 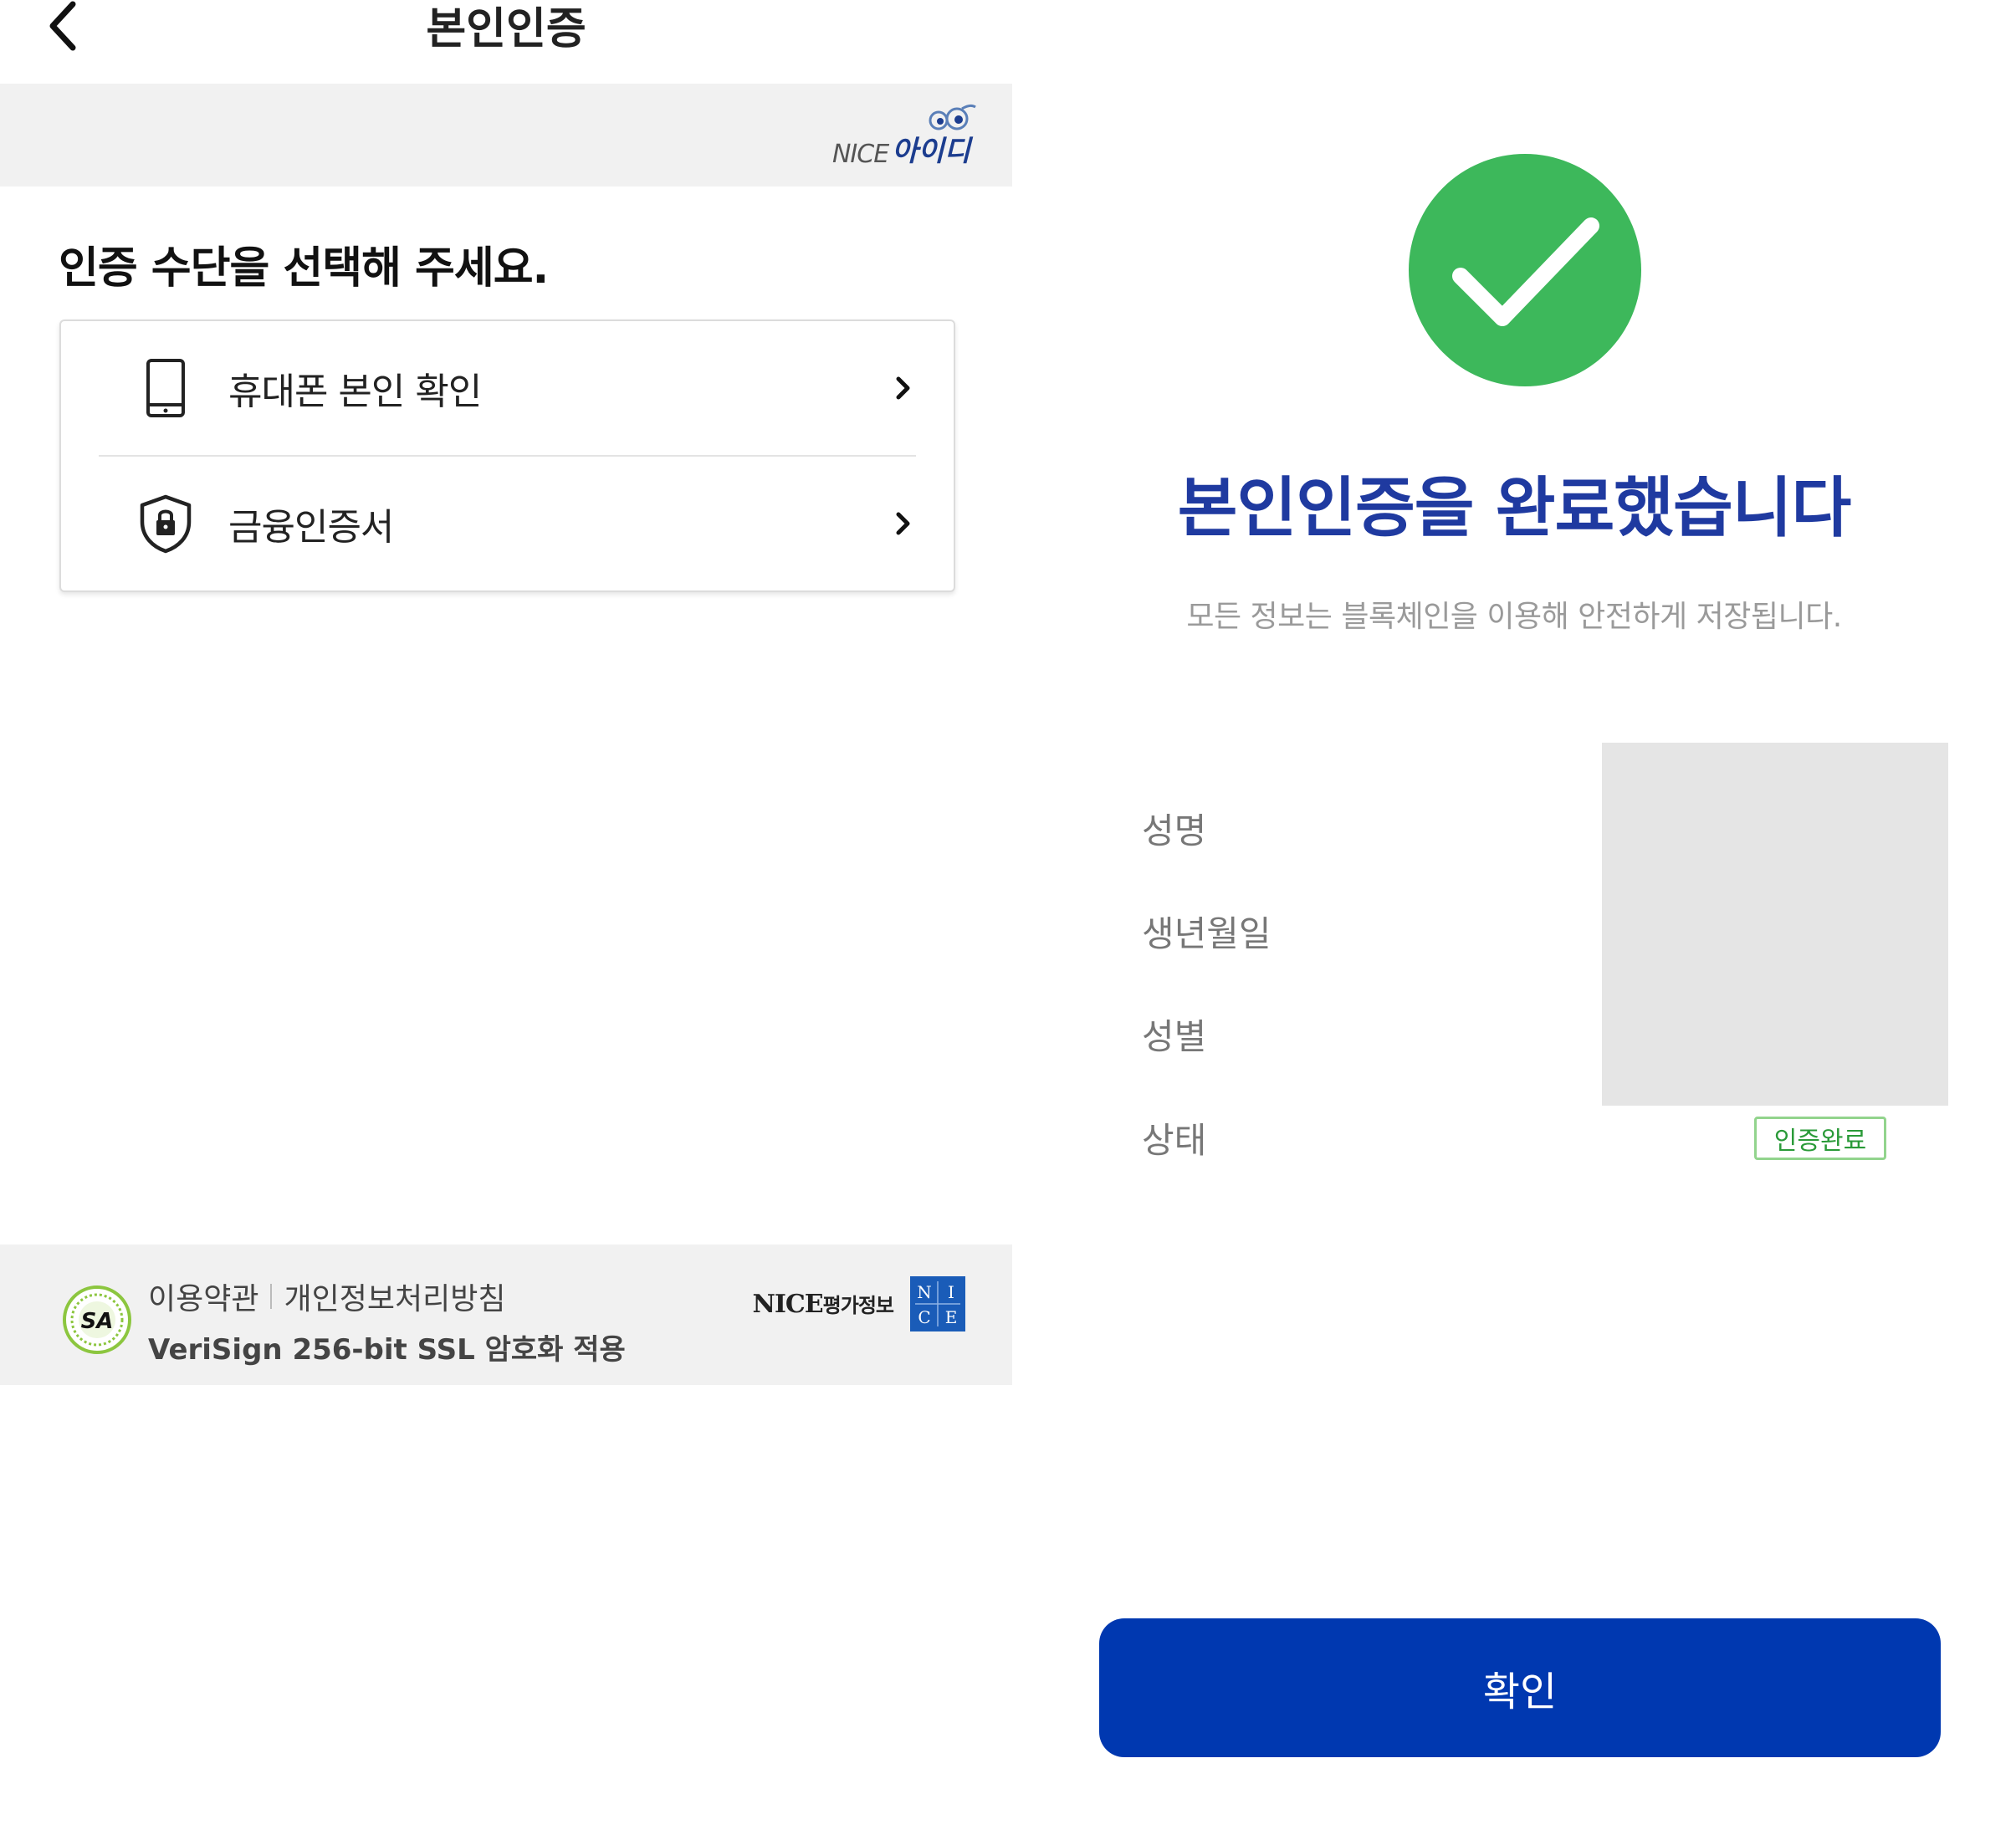 What do you see at coordinates (860, 154) in the screenshot?
I see `logo-prefix: NICE` at bounding box center [860, 154].